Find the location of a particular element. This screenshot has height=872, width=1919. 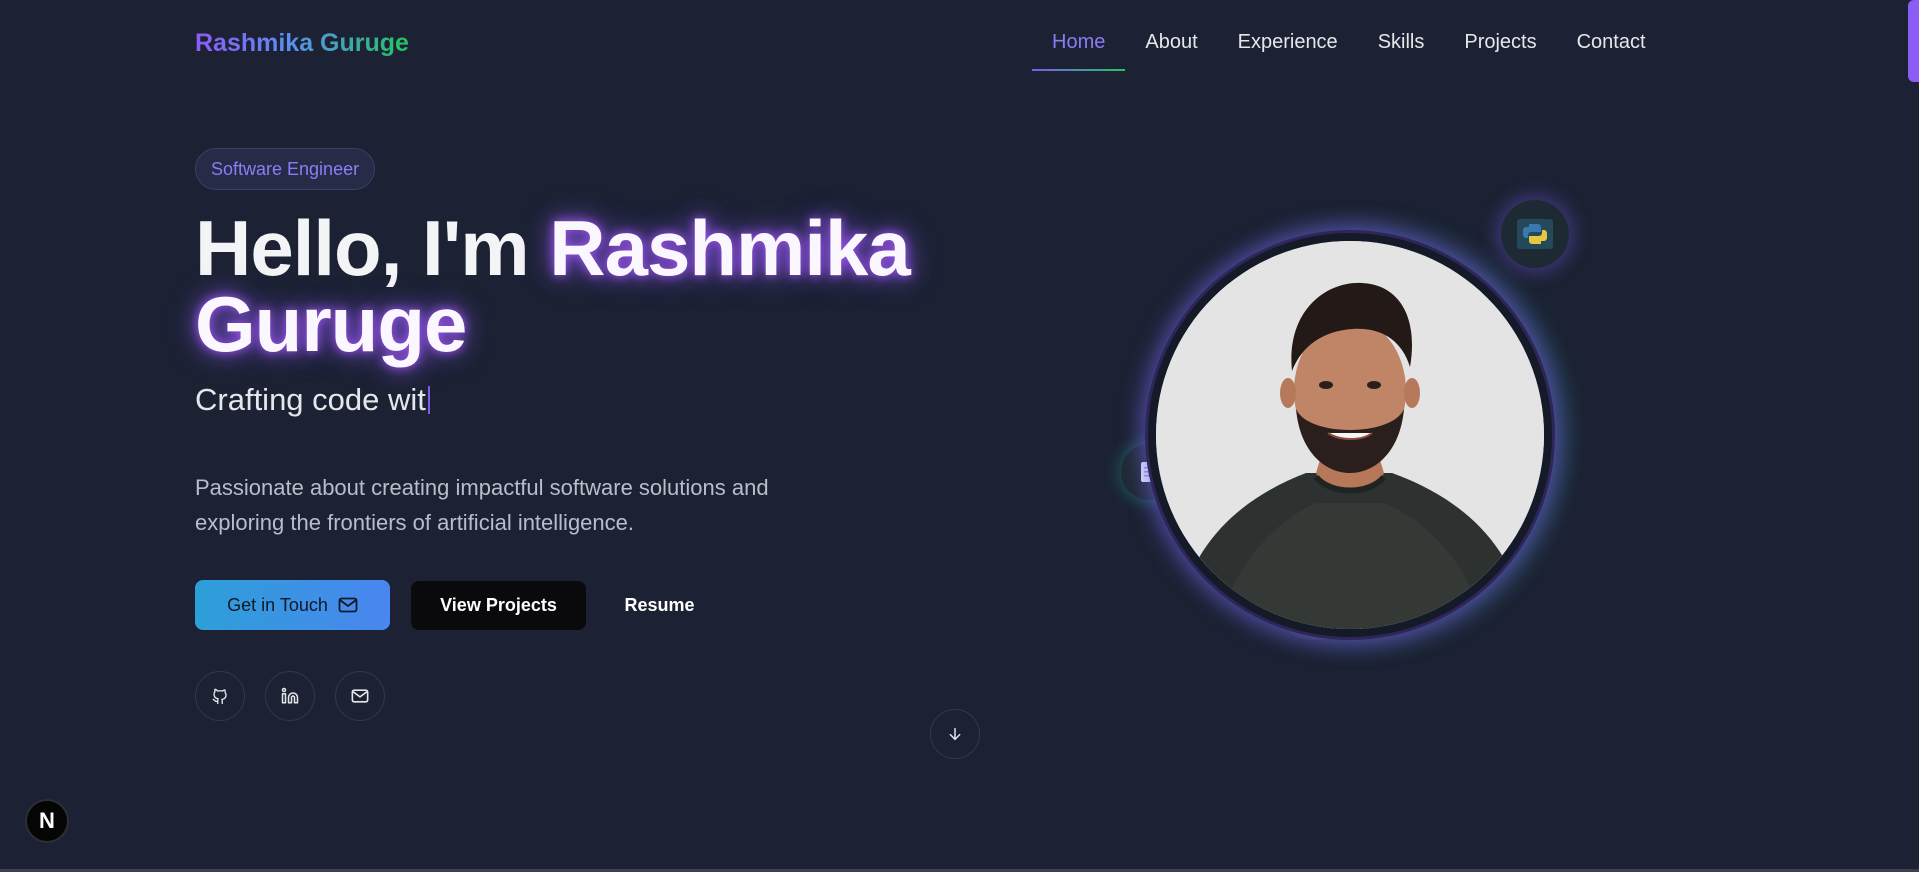

linkedin-icon is located at coordinates (290, 695).